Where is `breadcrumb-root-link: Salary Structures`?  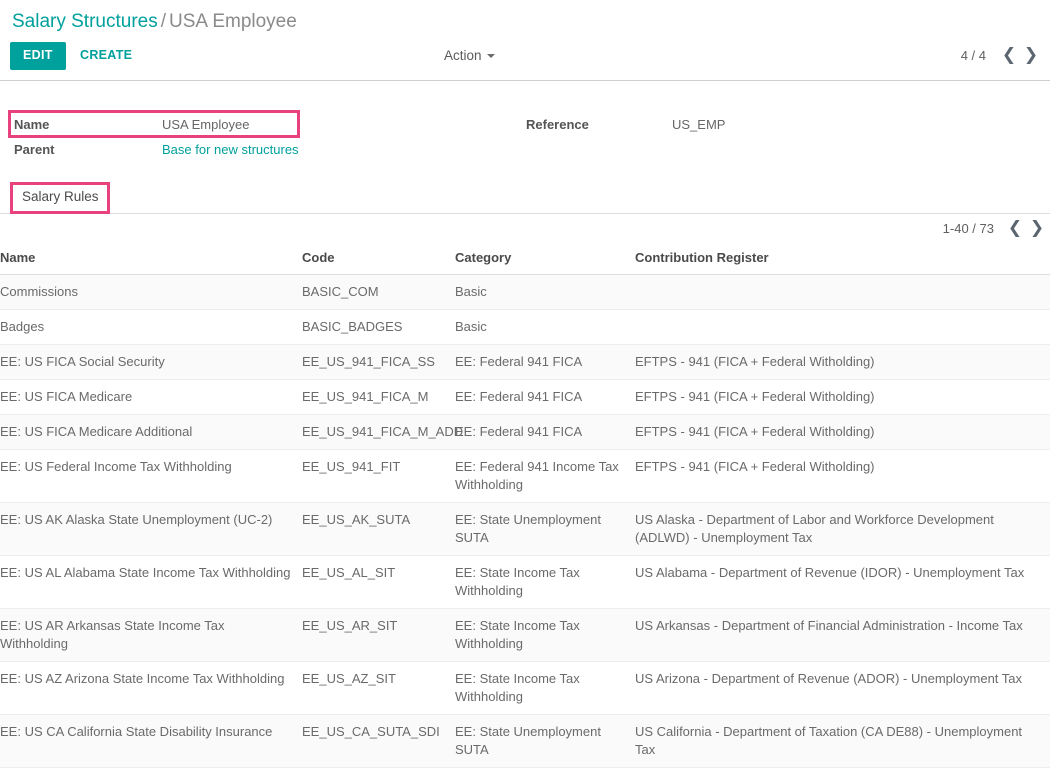
breadcrumb-root-link: Salary Structures is located at coordinates (85, 21).